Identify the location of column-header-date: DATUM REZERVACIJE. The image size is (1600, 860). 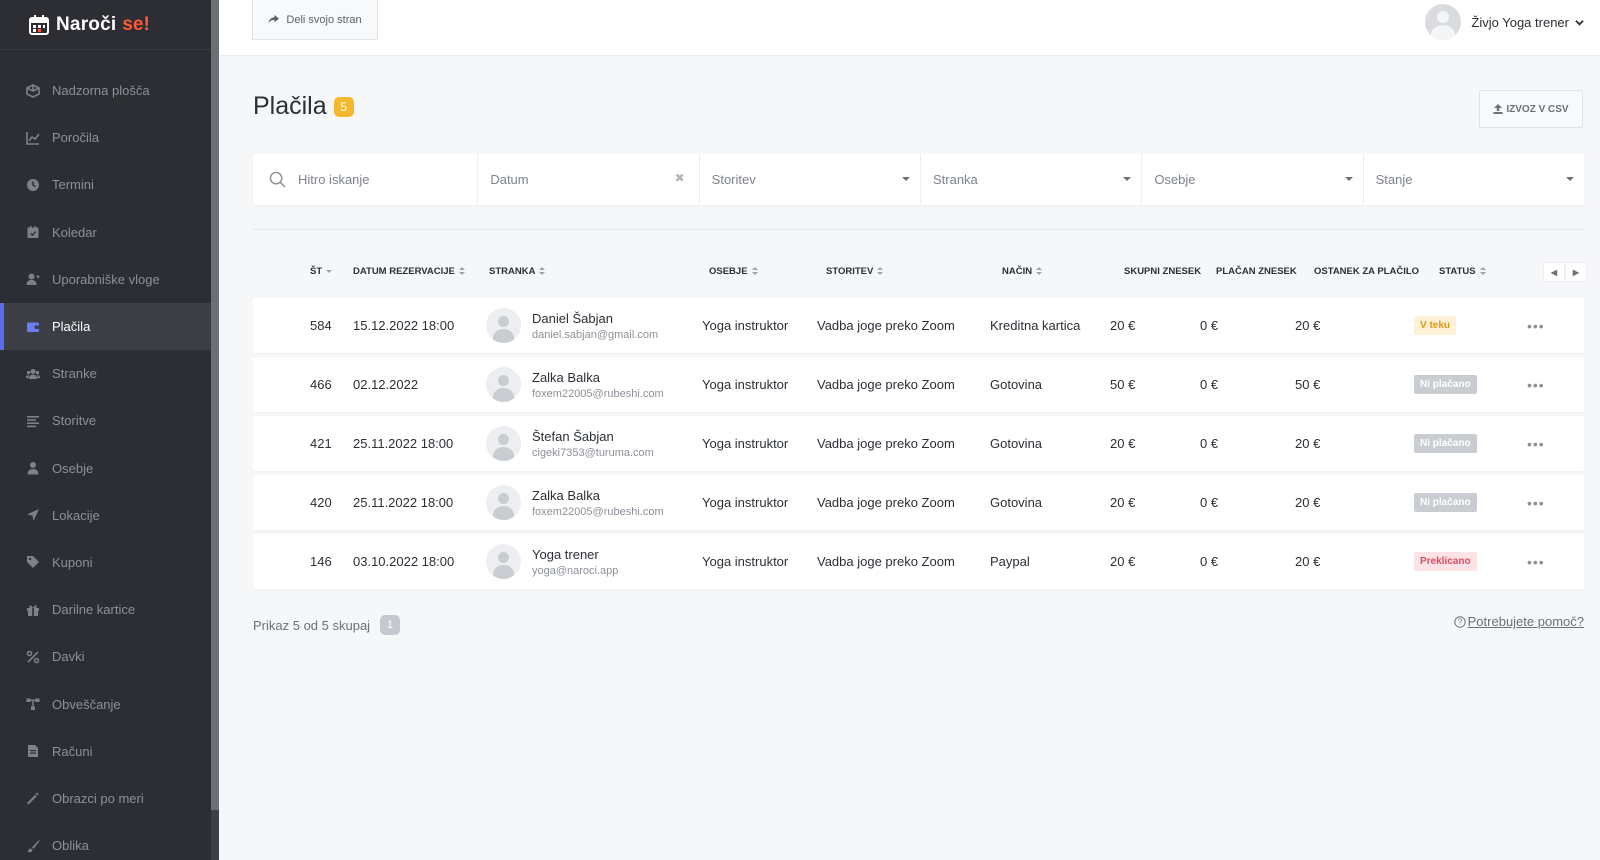
(409, 271).